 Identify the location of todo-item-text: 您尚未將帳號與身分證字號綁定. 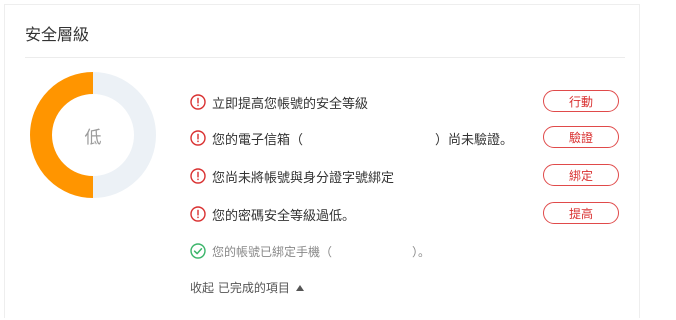
(303, 178).